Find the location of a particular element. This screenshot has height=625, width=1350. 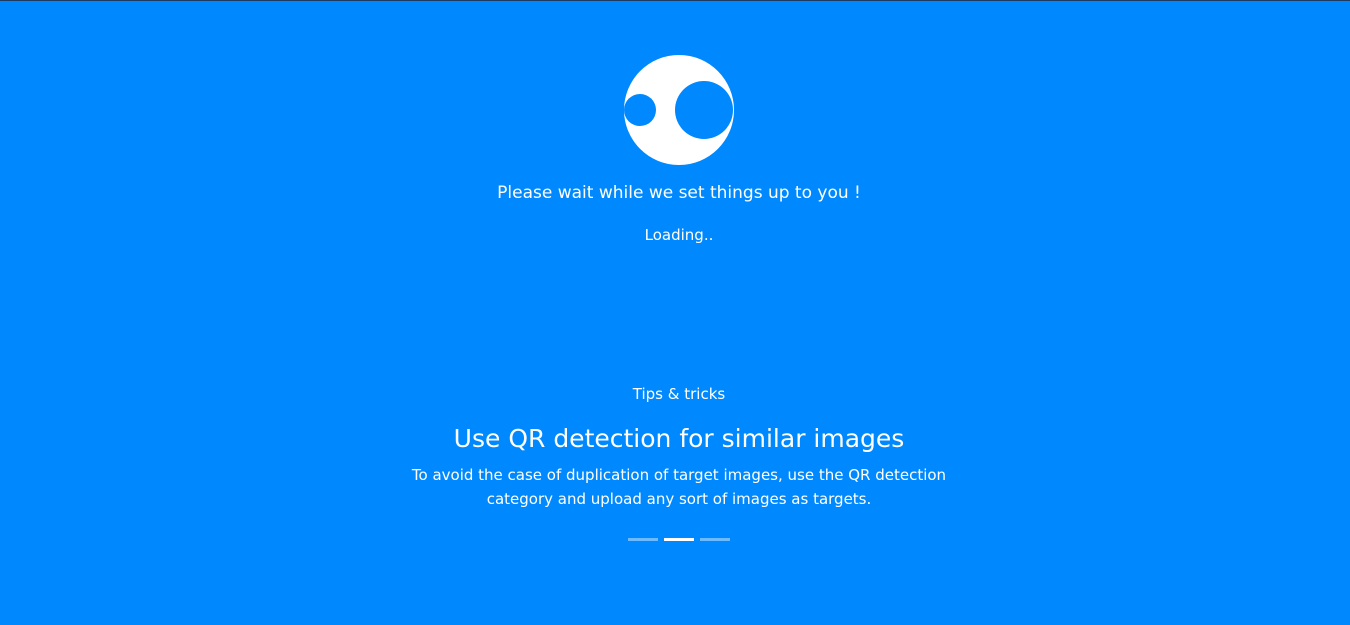

tip-title: Use QR detection for similar images is located at coordinates (679, 438).